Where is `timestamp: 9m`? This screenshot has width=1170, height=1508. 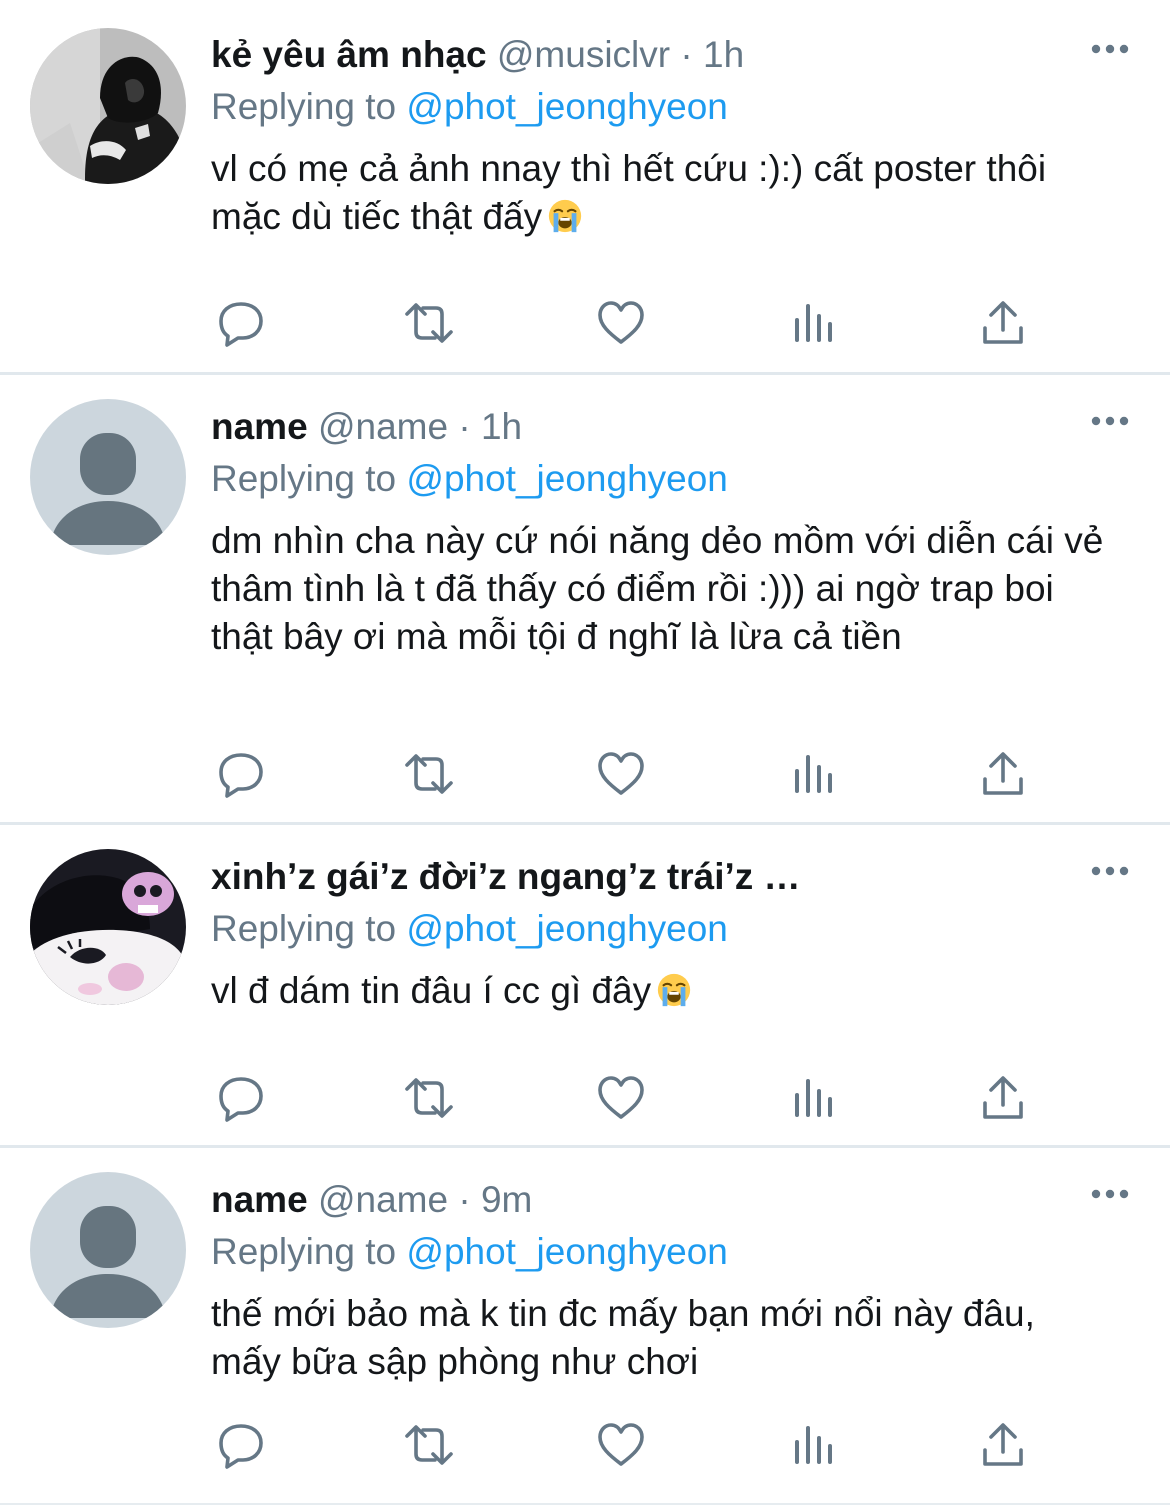
timestamp: 9m is located at coordinates (506, 1199).